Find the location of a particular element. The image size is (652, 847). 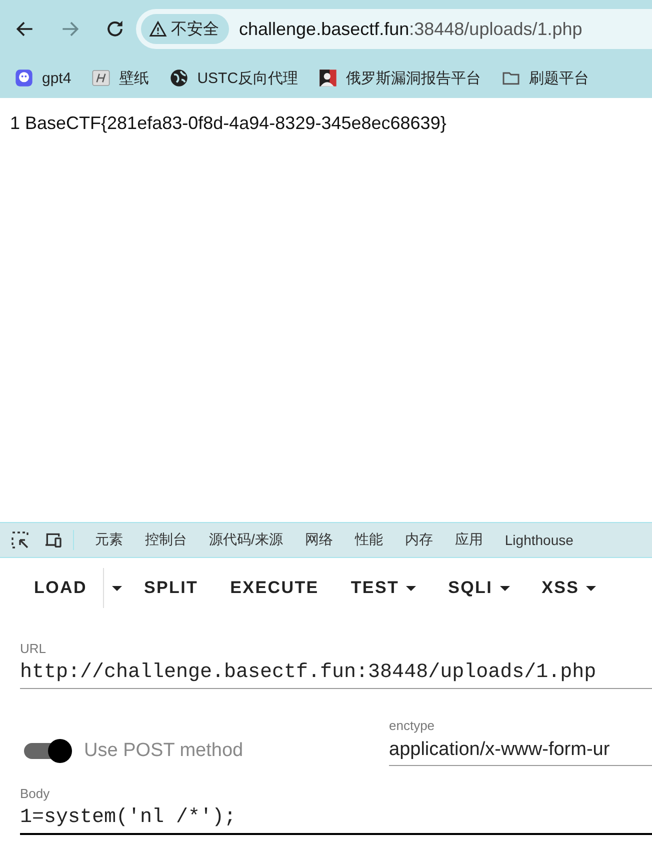

app-icon is located at coordinates (24, 78).